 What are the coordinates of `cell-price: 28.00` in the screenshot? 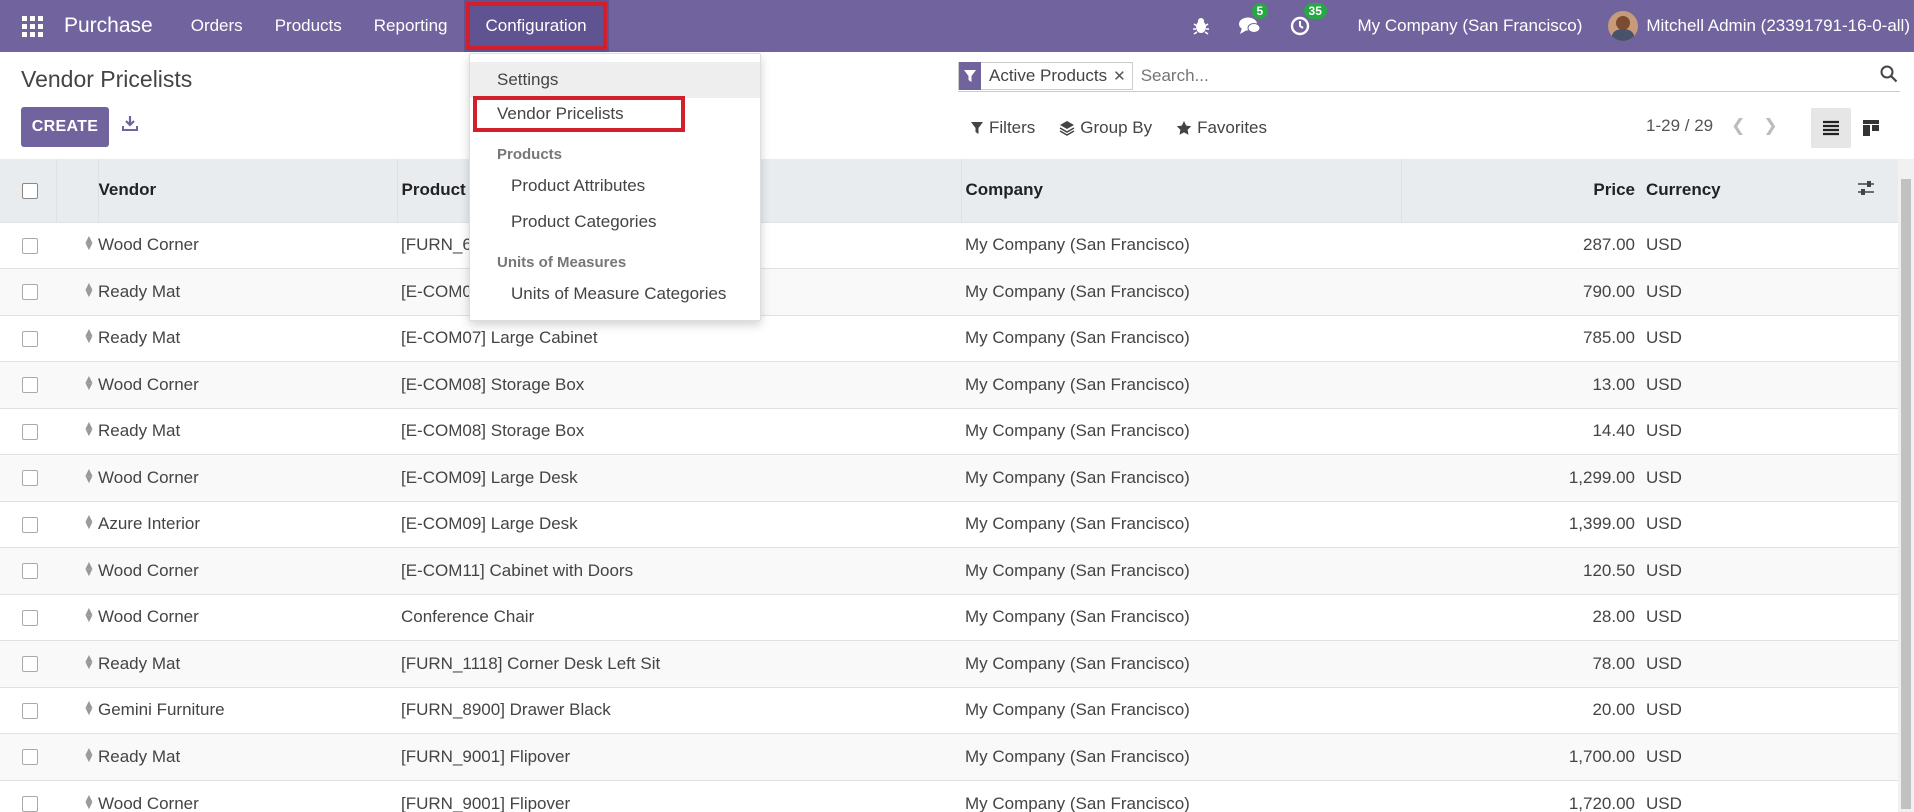 It's located at (1522, 617).